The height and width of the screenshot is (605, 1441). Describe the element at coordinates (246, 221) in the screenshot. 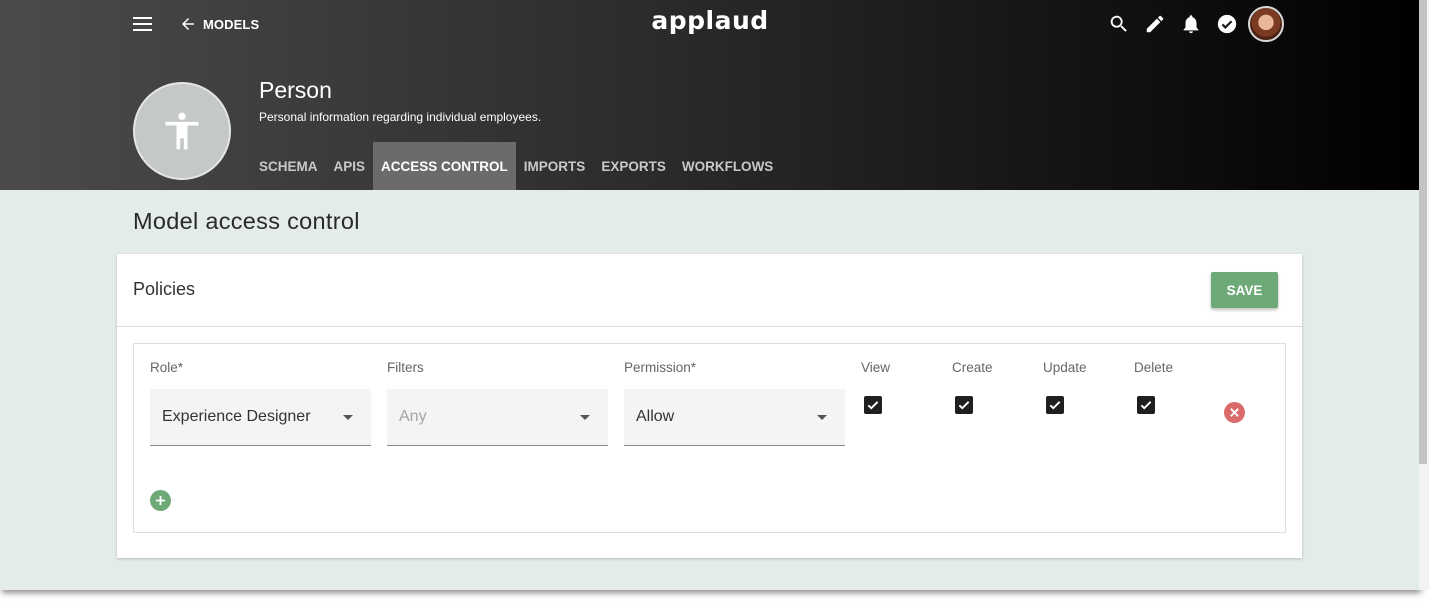

I see `page-title: Model access control` at that location.